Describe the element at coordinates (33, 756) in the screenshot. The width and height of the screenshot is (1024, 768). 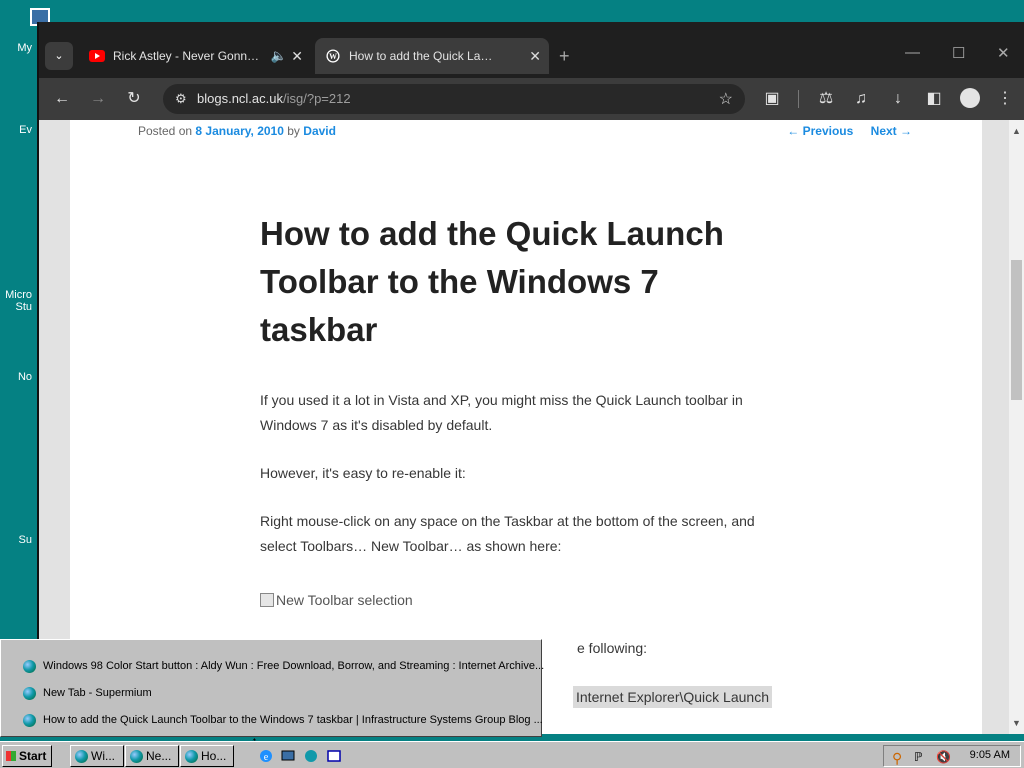
I see `start-label: Start` at that location.